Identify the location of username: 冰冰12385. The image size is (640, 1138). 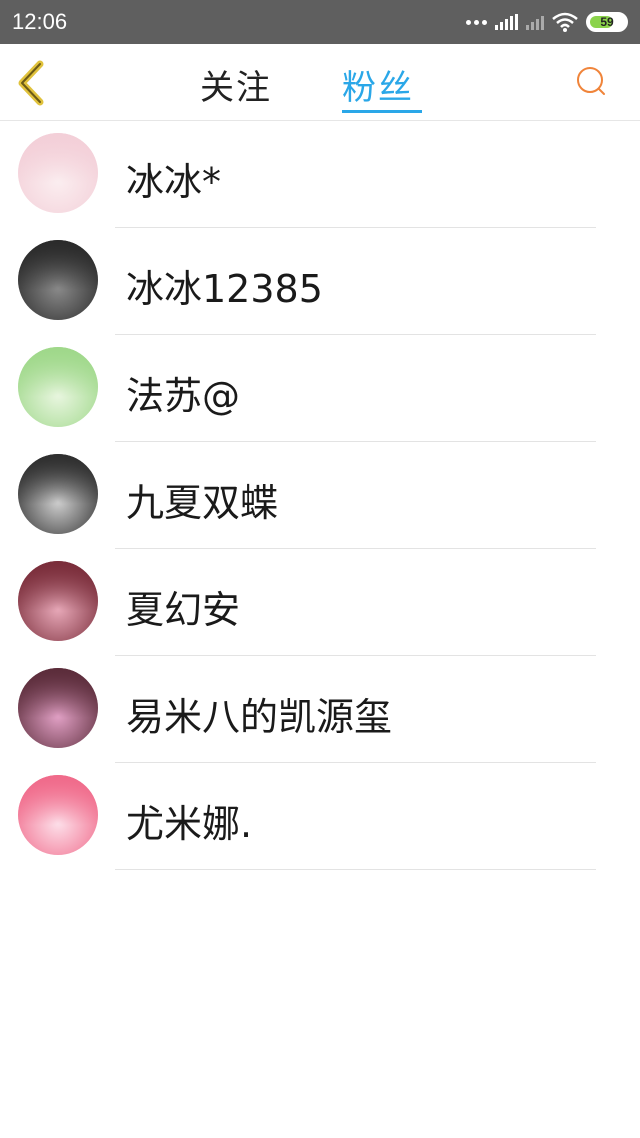
(224, 289).